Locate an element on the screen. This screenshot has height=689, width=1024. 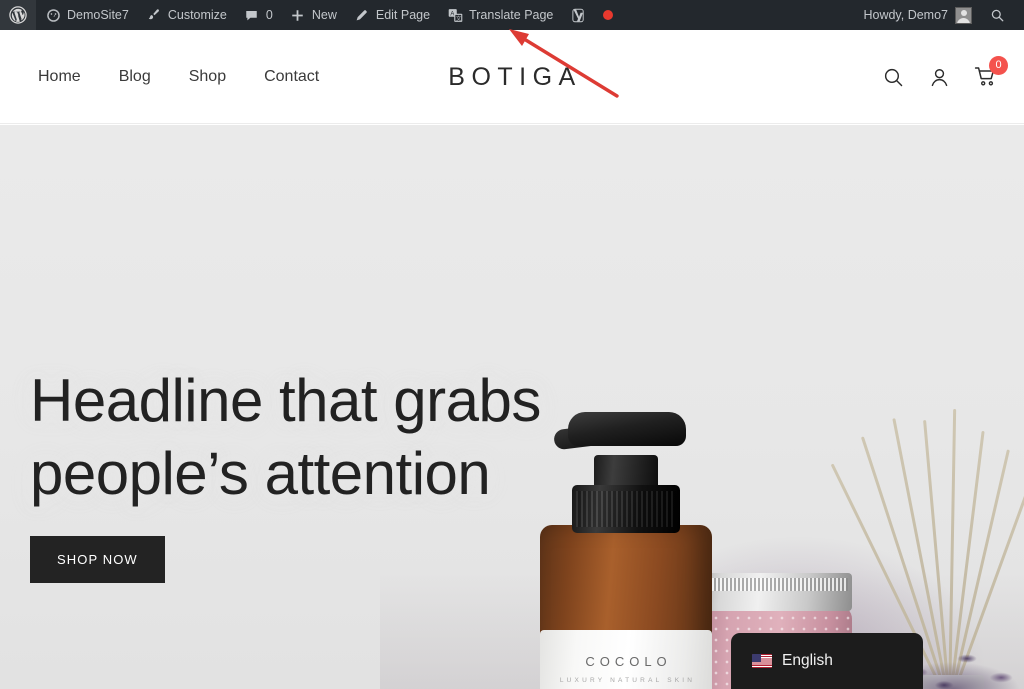
header-search-button is located at coordinates (893, 77).